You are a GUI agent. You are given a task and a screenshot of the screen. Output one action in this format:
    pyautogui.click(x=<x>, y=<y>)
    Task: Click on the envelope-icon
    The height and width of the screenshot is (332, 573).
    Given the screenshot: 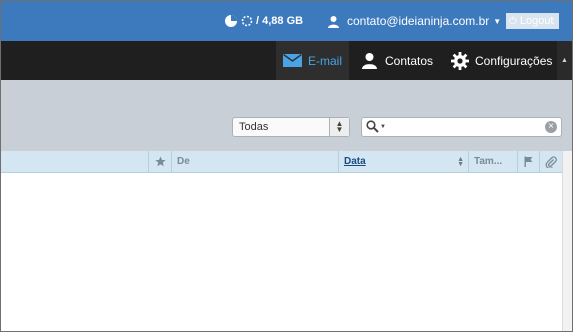 What is the action you would take?
    pyautogui.click(x=292, y=60)
    